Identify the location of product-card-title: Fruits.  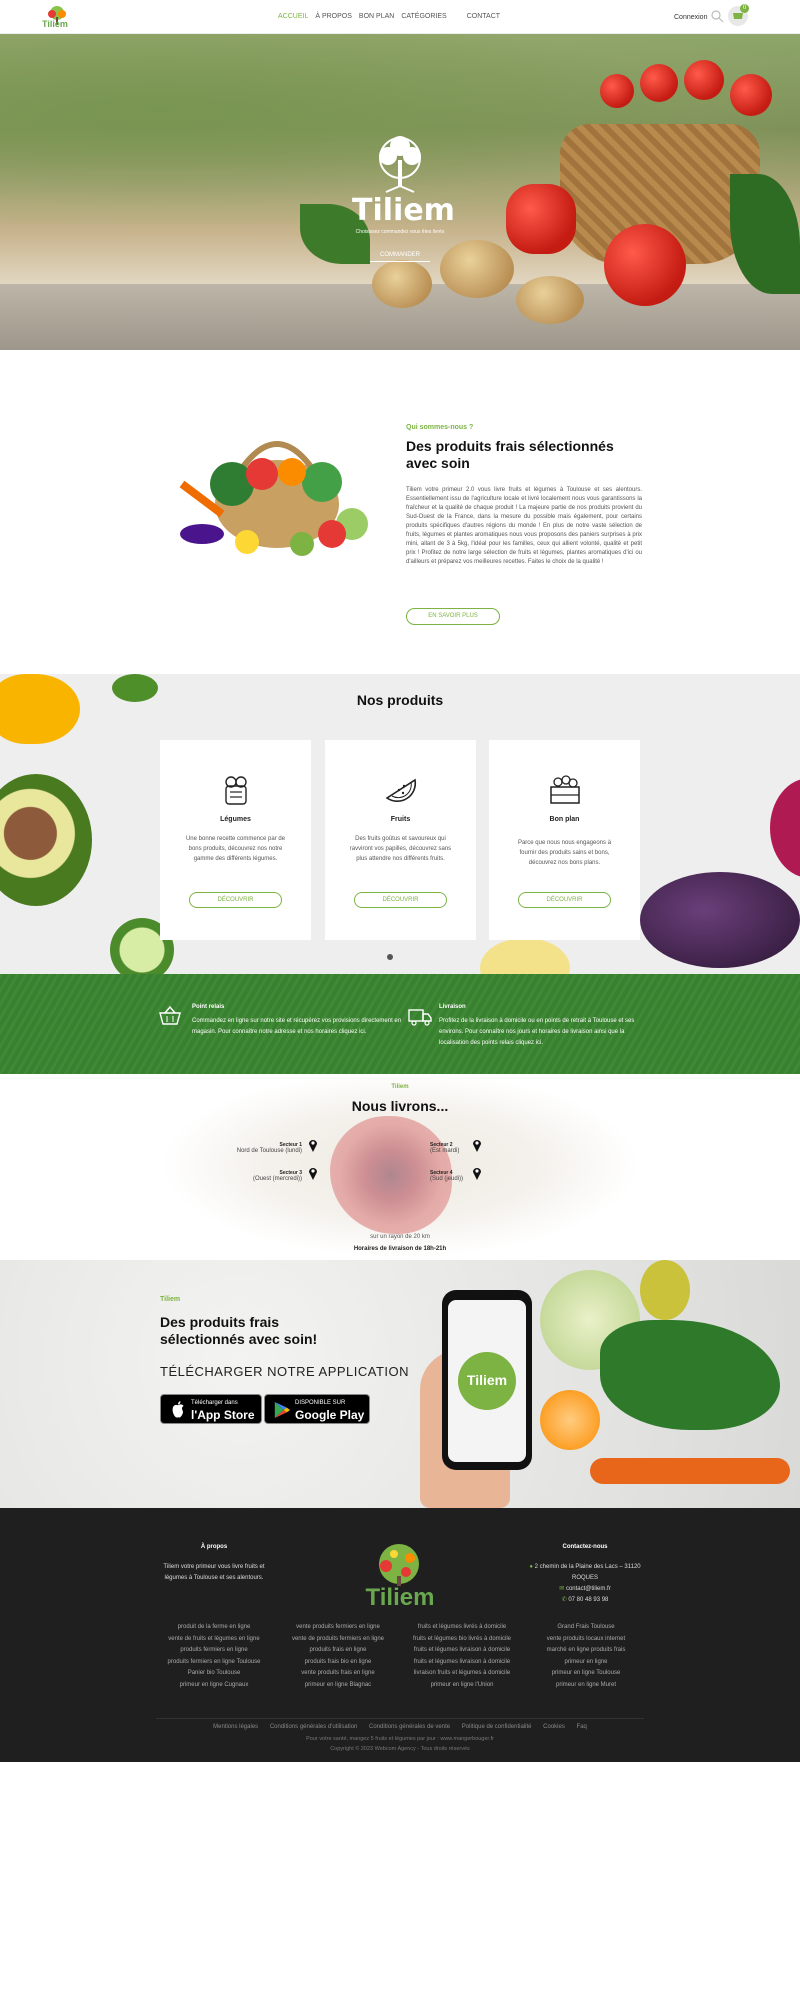
(400, 819).